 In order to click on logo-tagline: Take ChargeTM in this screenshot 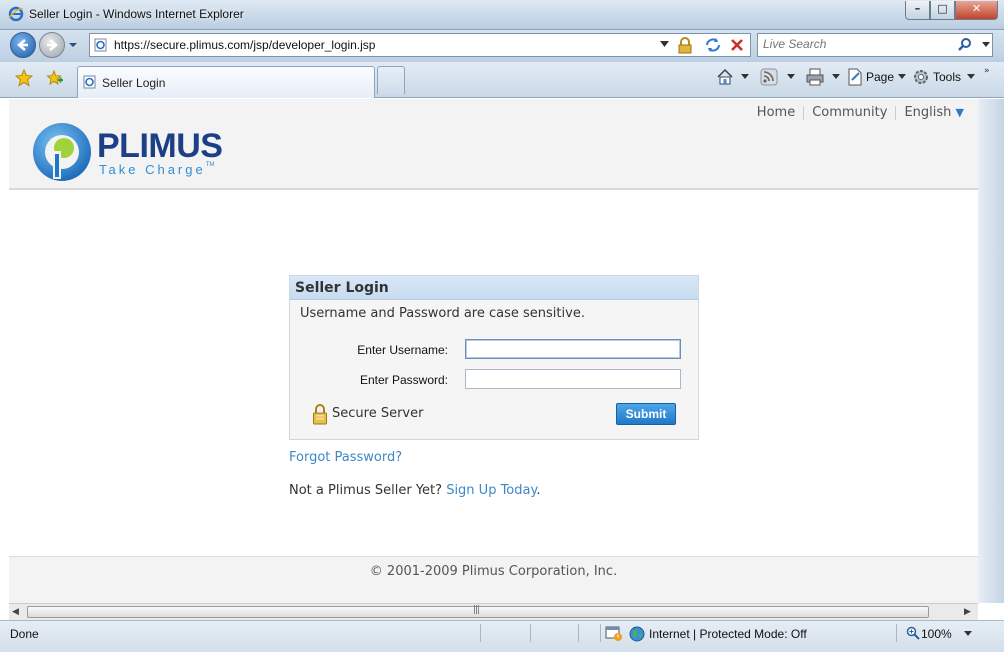, I will do `click(156, 169)`.